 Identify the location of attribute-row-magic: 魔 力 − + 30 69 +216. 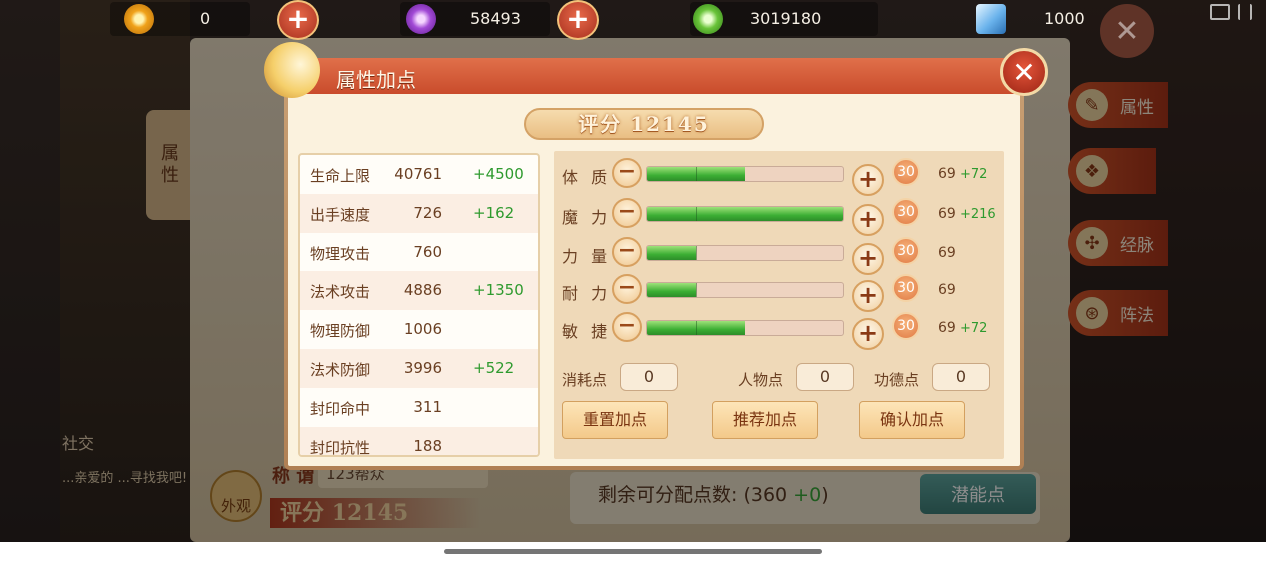
(779, 215).